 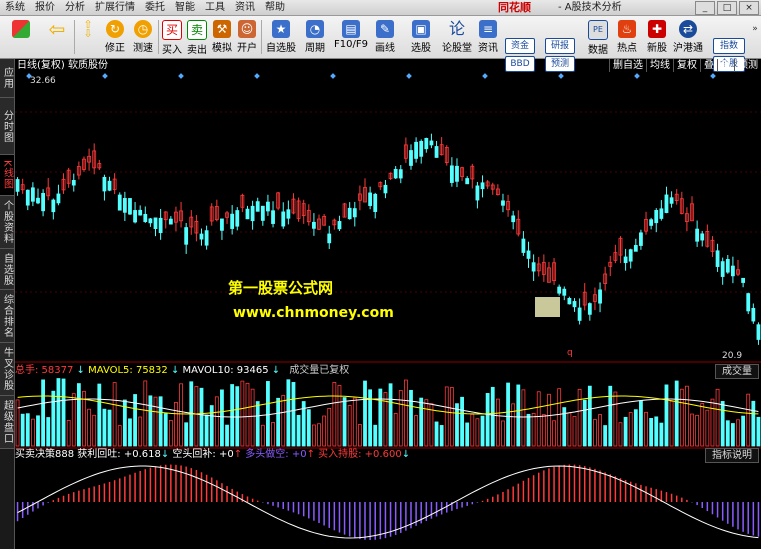 What do you see at coordinates (7, 422) in the screenshot?
I see `tab-super-panel: 超级盘口` at bounding box center [7, 422].